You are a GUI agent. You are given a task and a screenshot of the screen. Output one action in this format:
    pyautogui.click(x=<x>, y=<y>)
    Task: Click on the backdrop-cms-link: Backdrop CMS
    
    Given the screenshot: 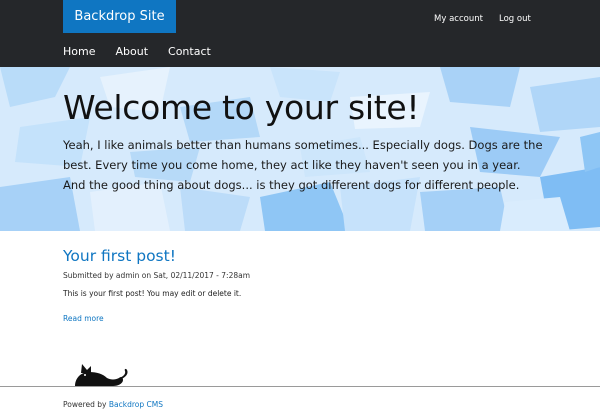 What is the action you would take?
    pyautogui.click(x=136, y=404)
    